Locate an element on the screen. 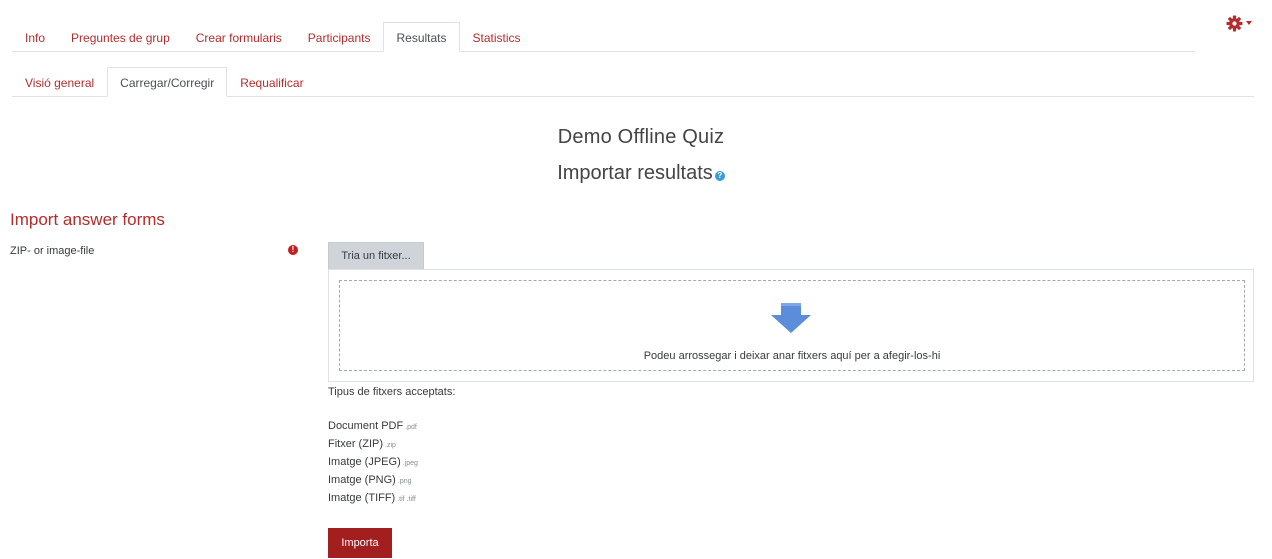 The height and width of the screenshot is (559, 1272). tab-regrade: Requalificar is located at coordinates (271, 81).